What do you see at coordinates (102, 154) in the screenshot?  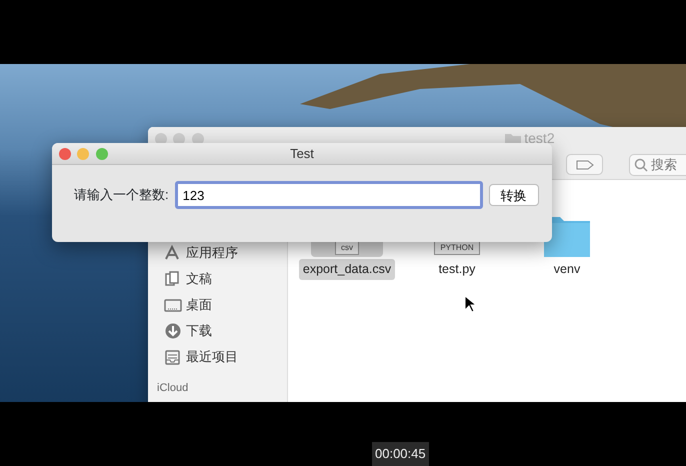 I see `zoom-button` at bounding box center [102, 154].